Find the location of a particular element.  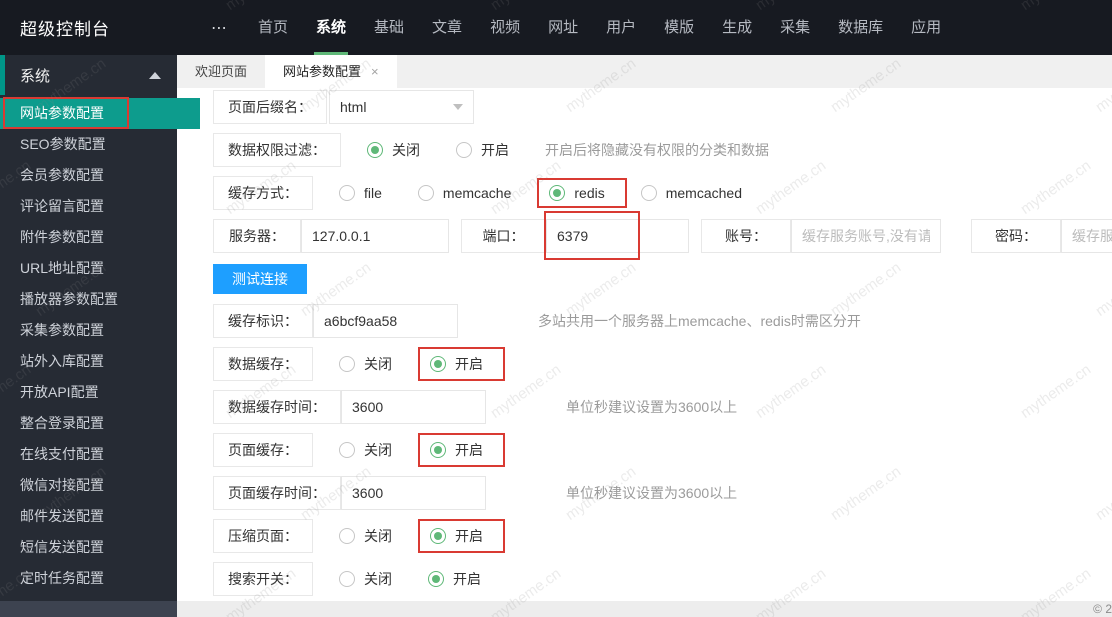

password-input is located at coordinates (1086, 236).